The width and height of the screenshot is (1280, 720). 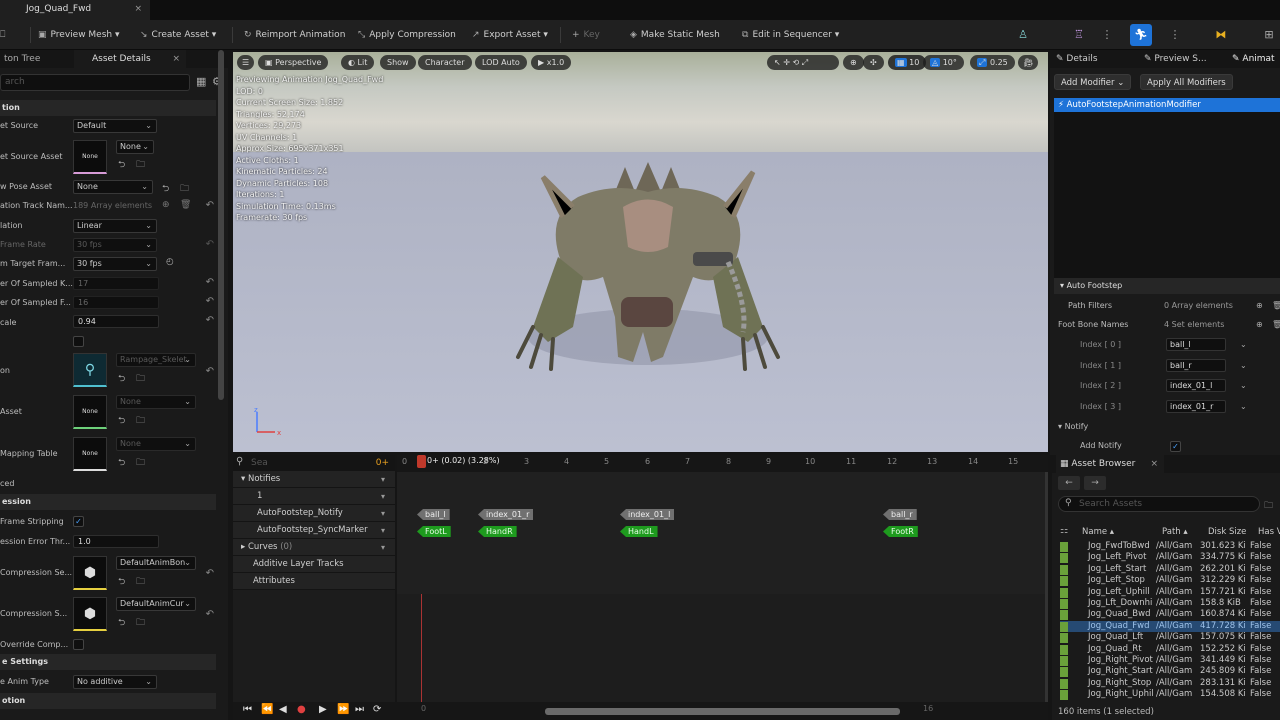 I want to click on asset-row: Jog_Right_Stop/All/Gam 283.131 Ki False, so click(x=1170, y=683).